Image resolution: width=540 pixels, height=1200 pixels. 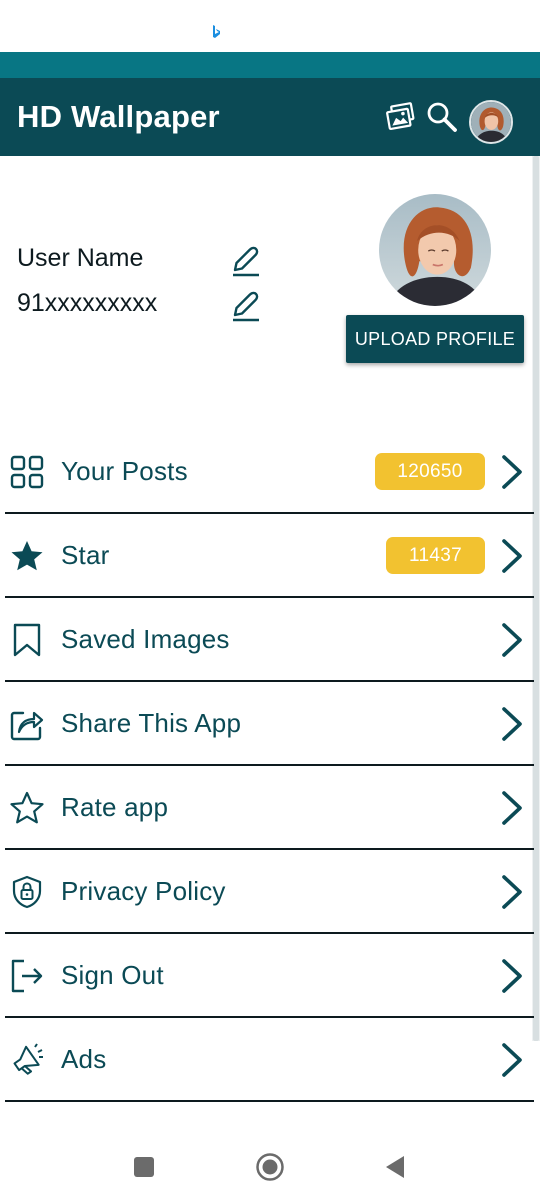 I want to click on posts-count-badge: 120650, so click(x=430, y=471).